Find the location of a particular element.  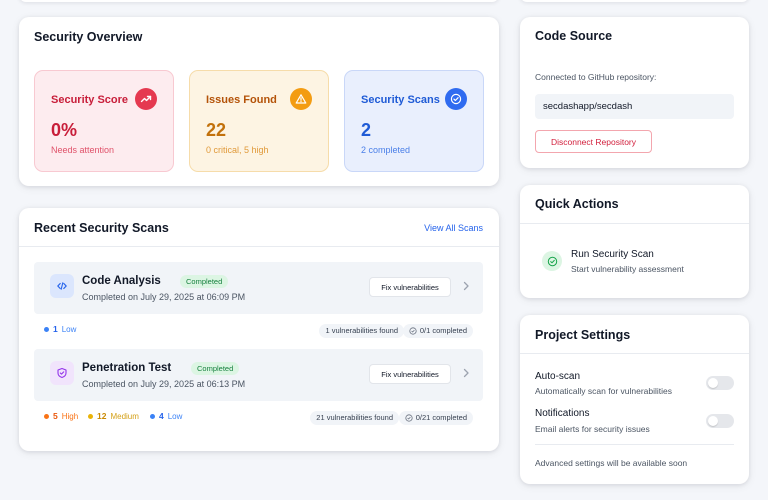

severity-label: Medium is located at coordinates (124, 416).